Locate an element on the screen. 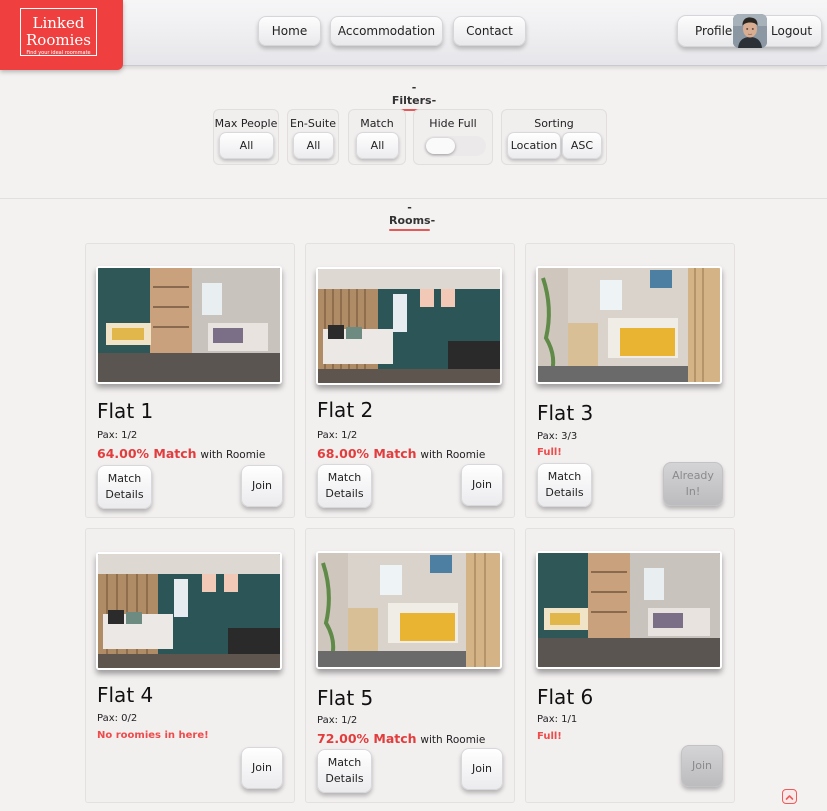  already-in-line-2: In! is located at coordinates (693, 491).